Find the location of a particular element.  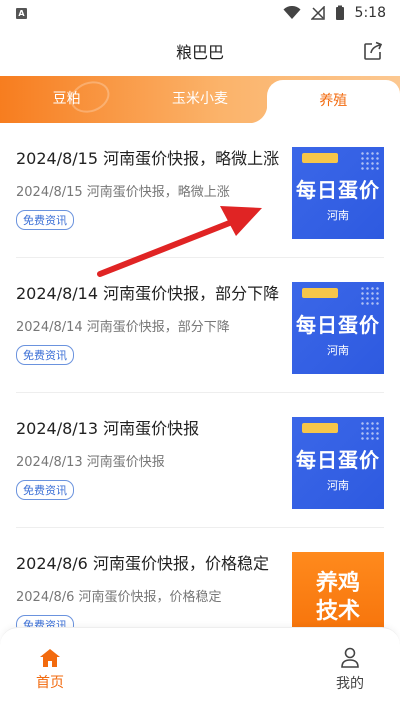

item-subtitle: 2024/8/14 河南蛋价快报，部分下降 is located at coordinates (123, 327).